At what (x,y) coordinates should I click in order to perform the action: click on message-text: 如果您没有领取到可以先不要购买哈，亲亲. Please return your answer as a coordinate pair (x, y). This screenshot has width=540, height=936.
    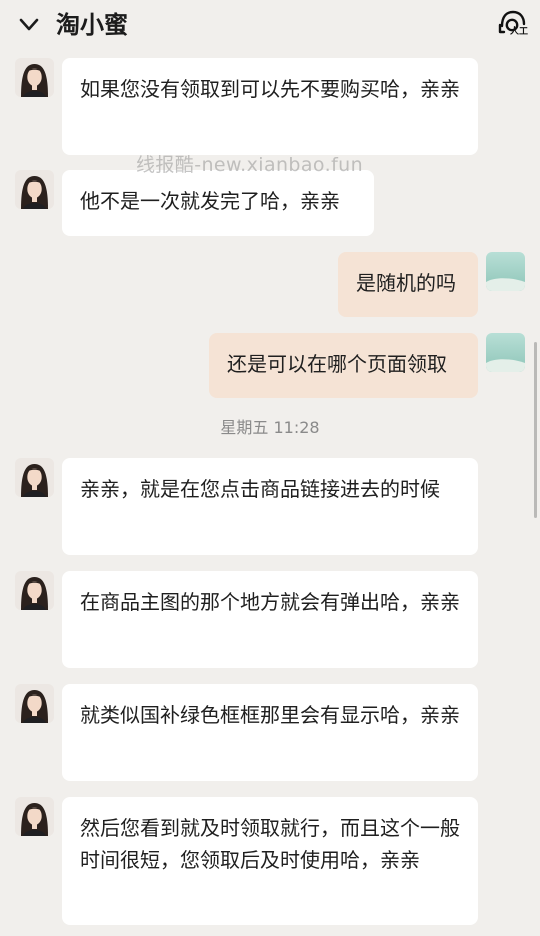
    Looking at the image, I should click on (270, 89).